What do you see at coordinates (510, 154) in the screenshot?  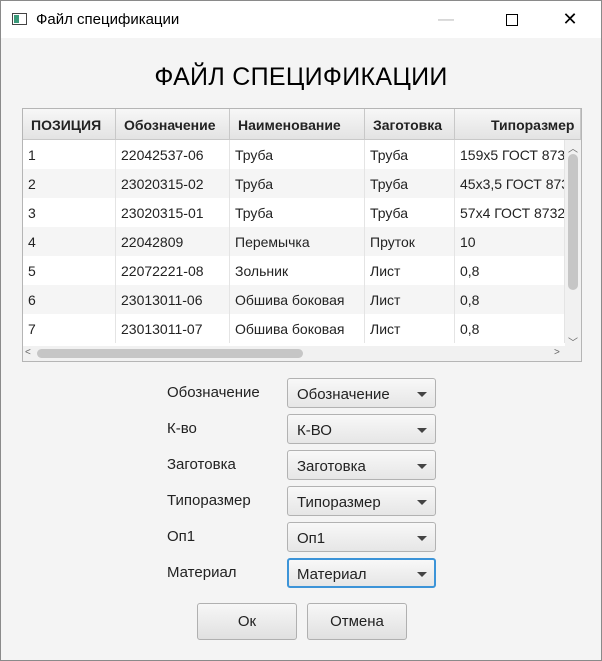 I see `cell-size: 159x5 ГОСТ 8732` at bounding box center [510, 154].